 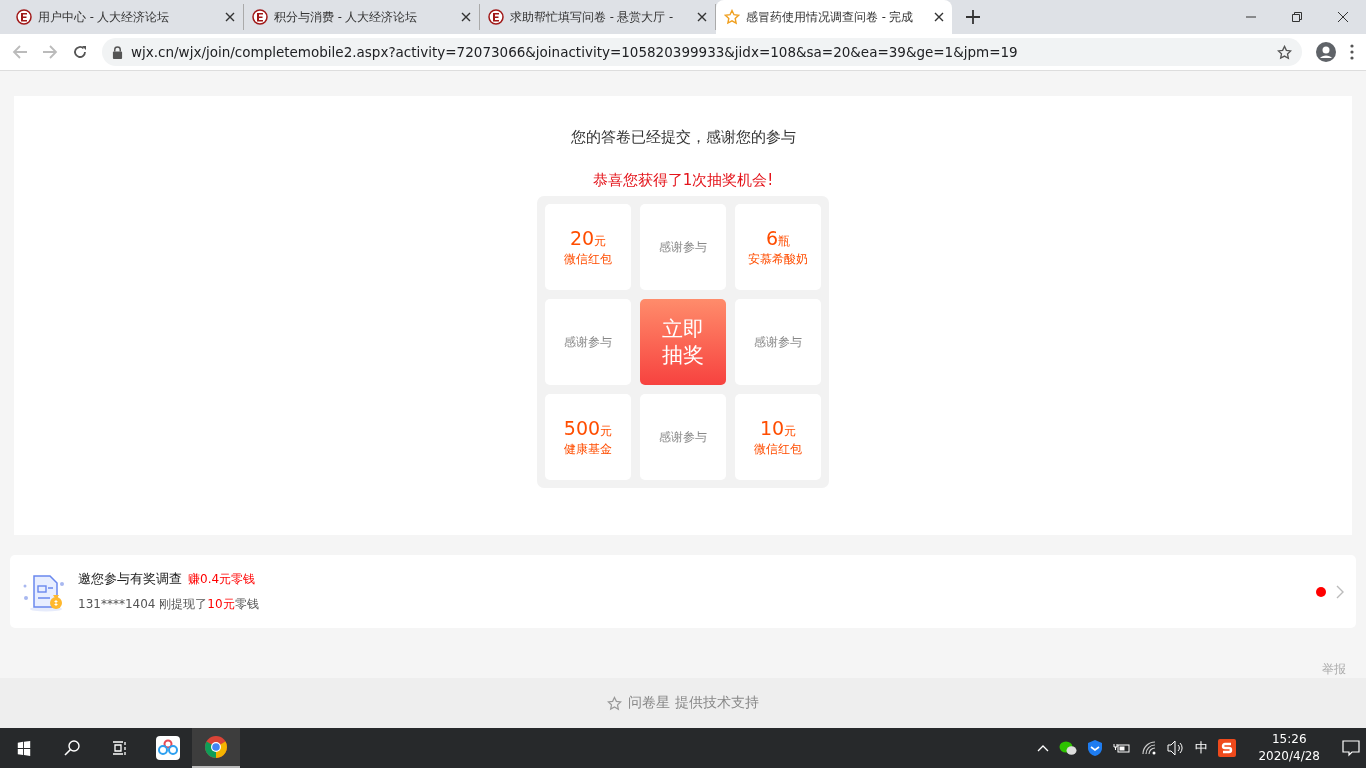 I want to click on prize-amount: 500元, so click(x=588, y=428).